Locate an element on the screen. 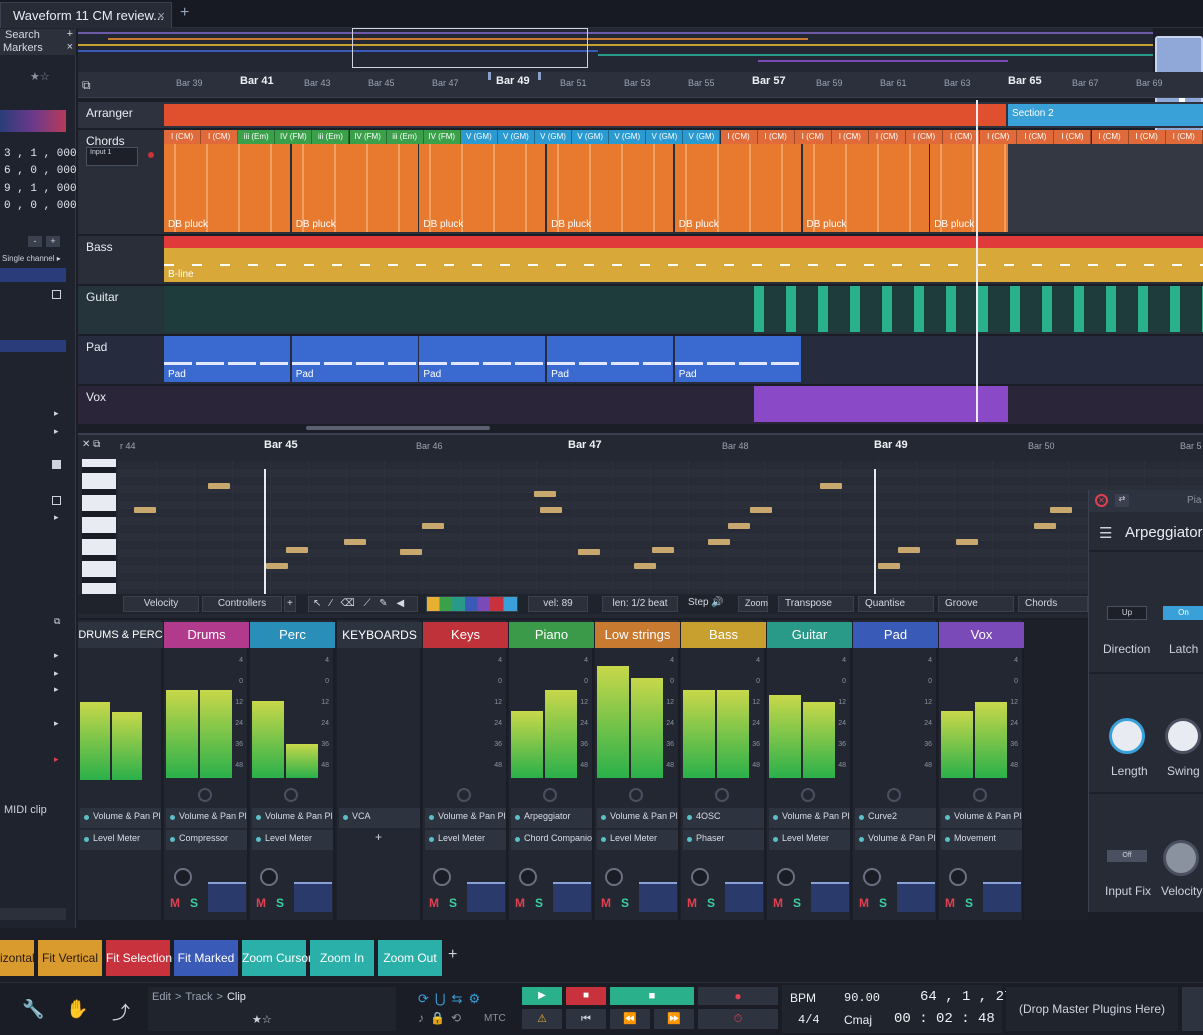 The image size is (1203, 1035). zoom-button: Zoom is located at coordinates (753, 604).